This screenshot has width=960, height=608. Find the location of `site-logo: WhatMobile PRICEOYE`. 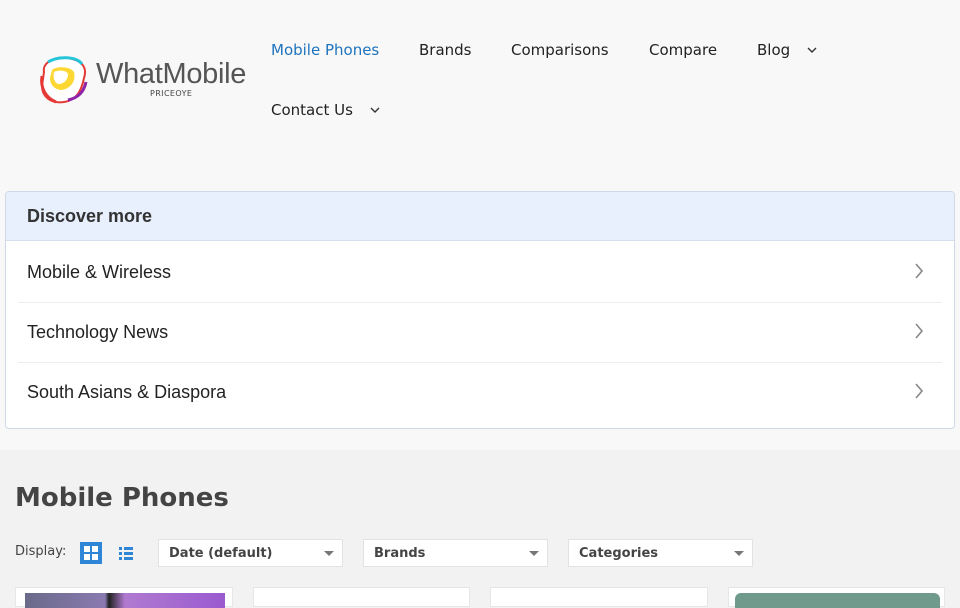

site-logo: WhatMobile PRICEOYE is located at coordinates (145, 80).